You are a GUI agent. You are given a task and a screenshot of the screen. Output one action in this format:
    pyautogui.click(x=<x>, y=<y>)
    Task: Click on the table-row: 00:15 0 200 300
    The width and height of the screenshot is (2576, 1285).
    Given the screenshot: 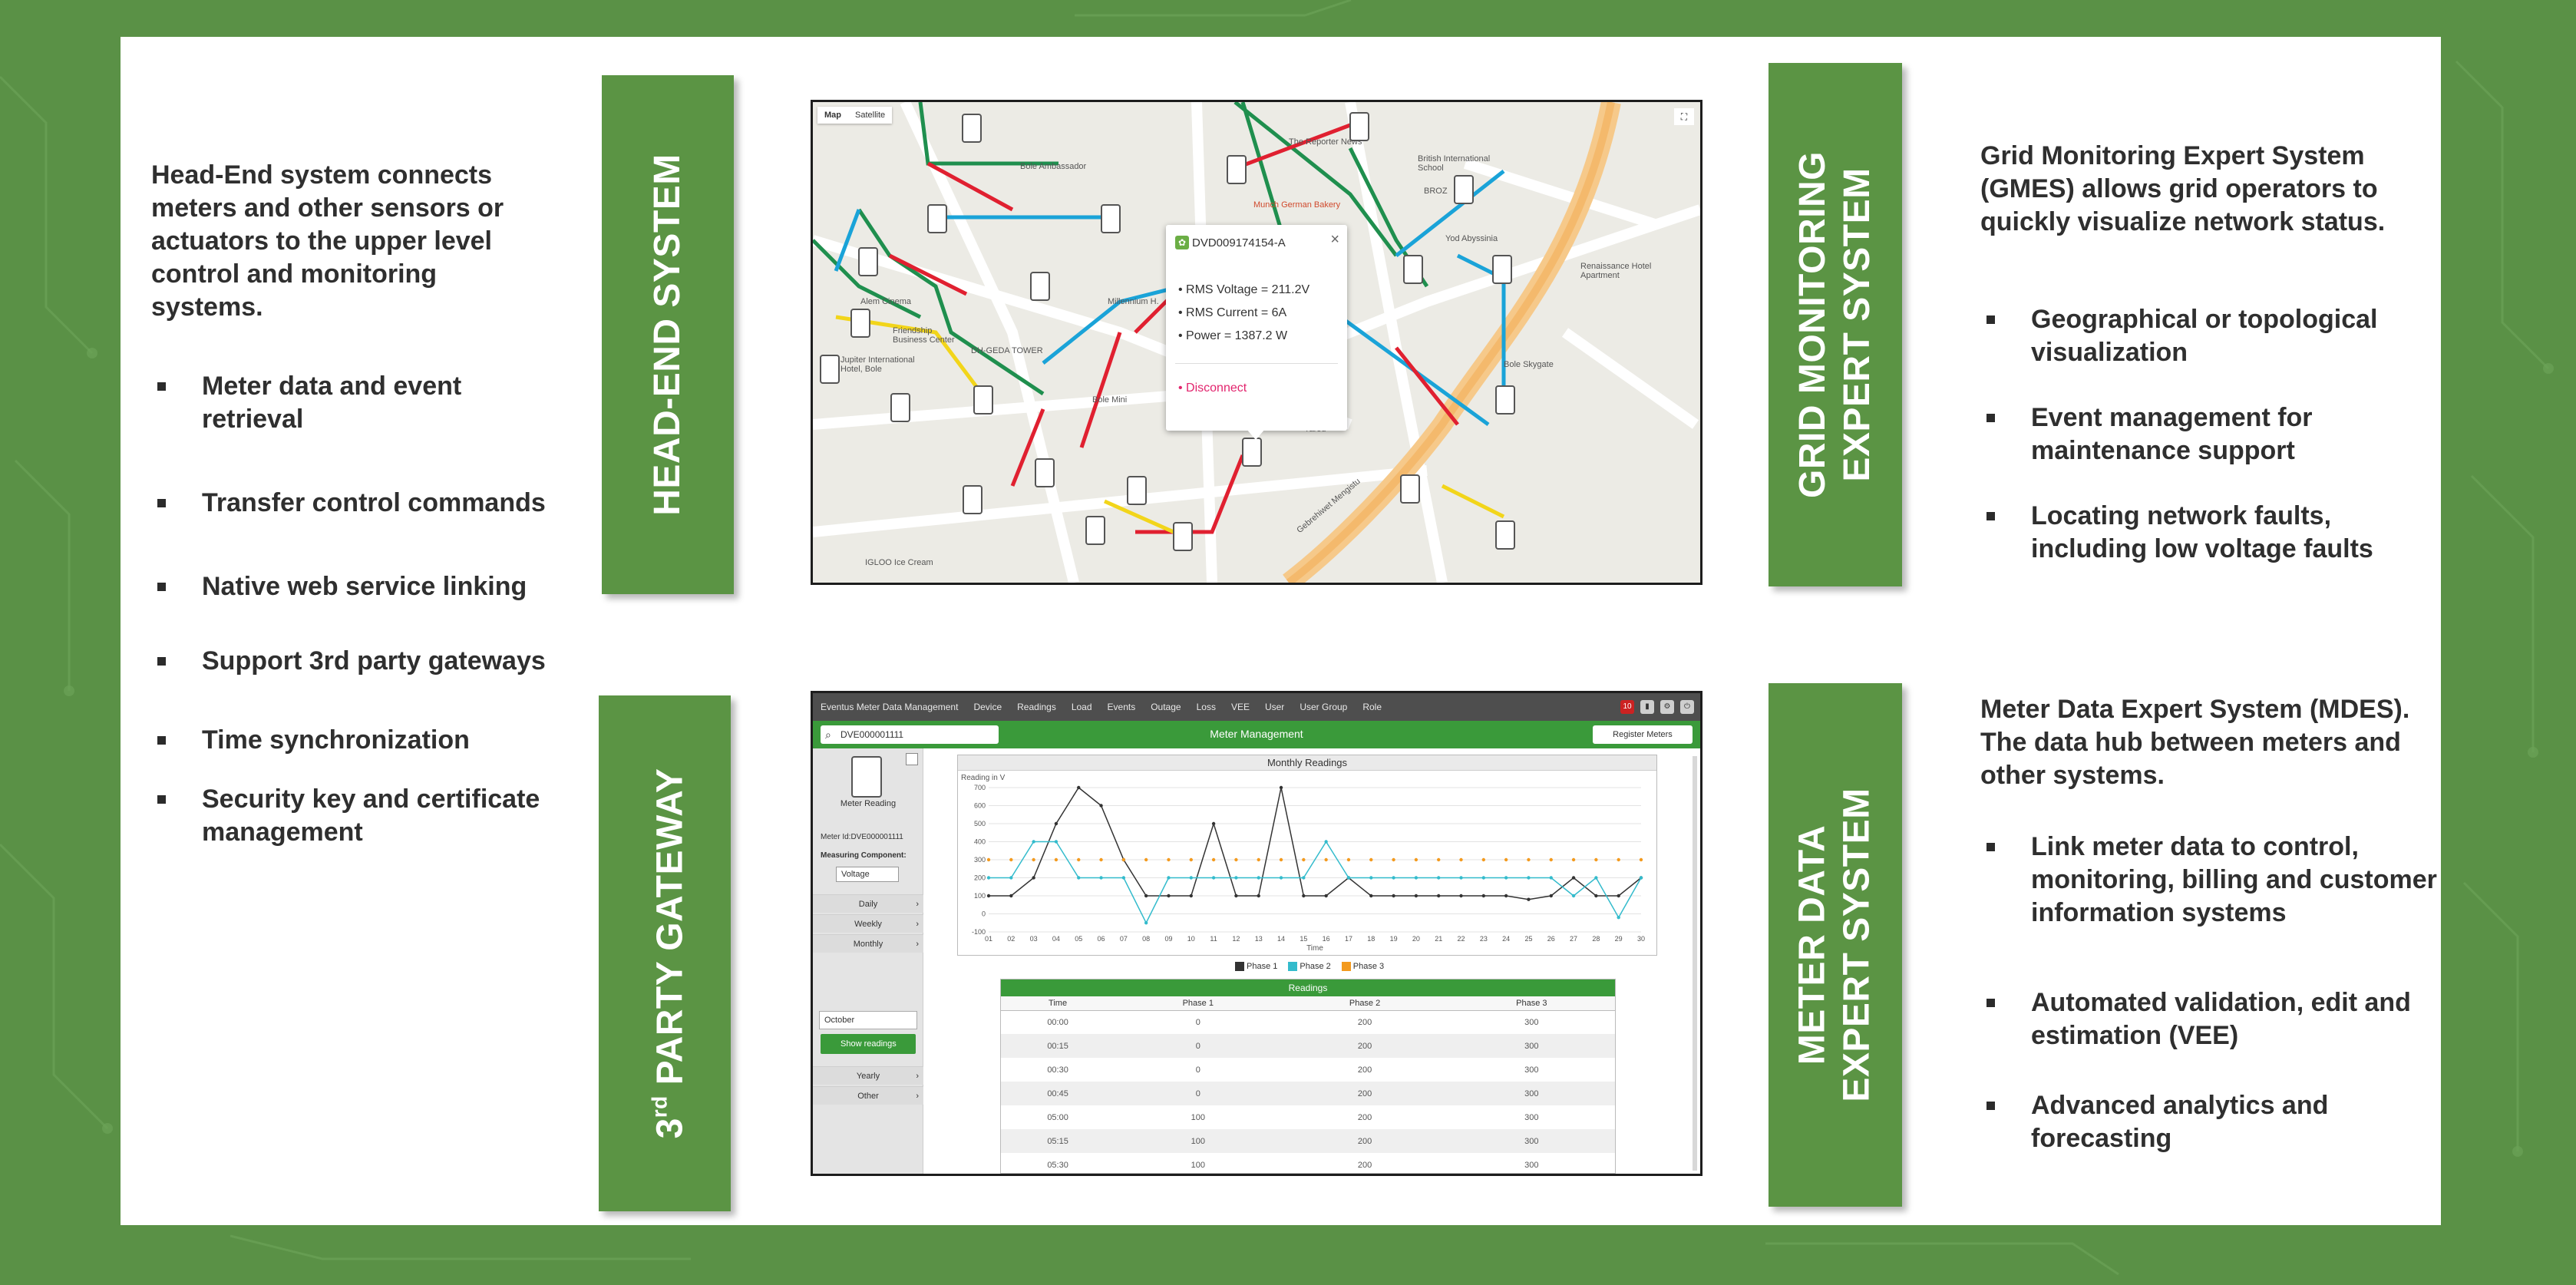 What is the action you would take?
    pyautogui.click(x=1308, y=1046)
    